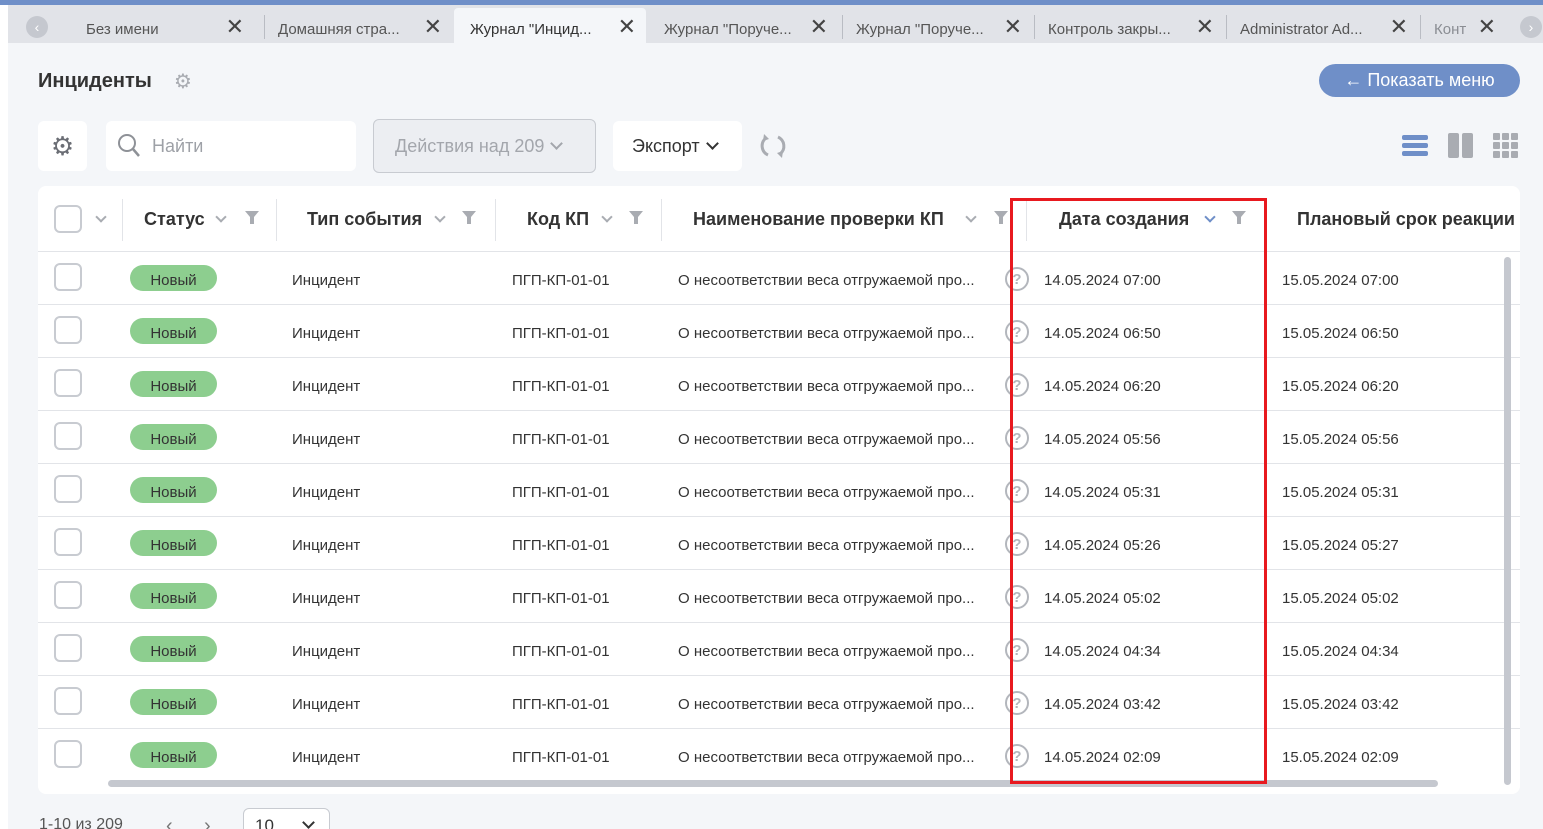 The height and width of the screenshot is (829, 1543). What do you see at coordinates (183, 81) in the screenshot?
I see `gear-icon: ⚙` at bounding box center [183, 81].